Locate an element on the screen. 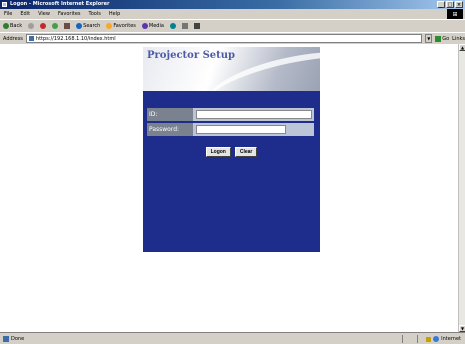  media-label: Media is located at coordinates (156, 26).